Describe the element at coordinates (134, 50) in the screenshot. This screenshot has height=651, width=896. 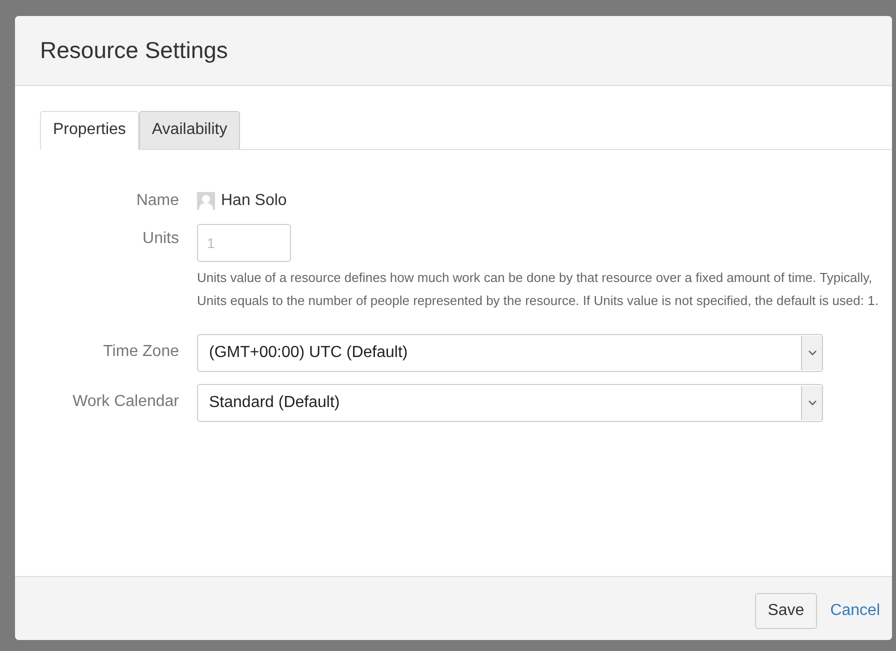
I see `dialog-title: Resource Settings` at that location.